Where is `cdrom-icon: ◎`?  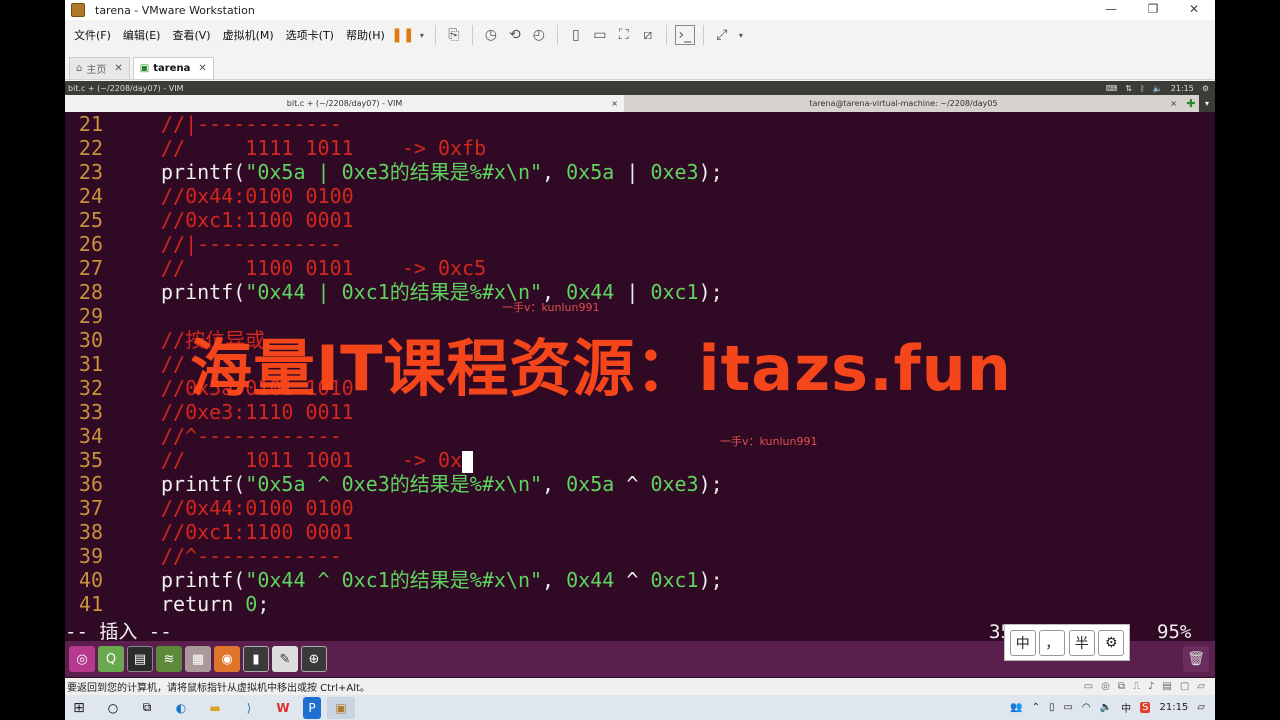
cdrom-icon: ◎ is located at coordinates (1105, 686).